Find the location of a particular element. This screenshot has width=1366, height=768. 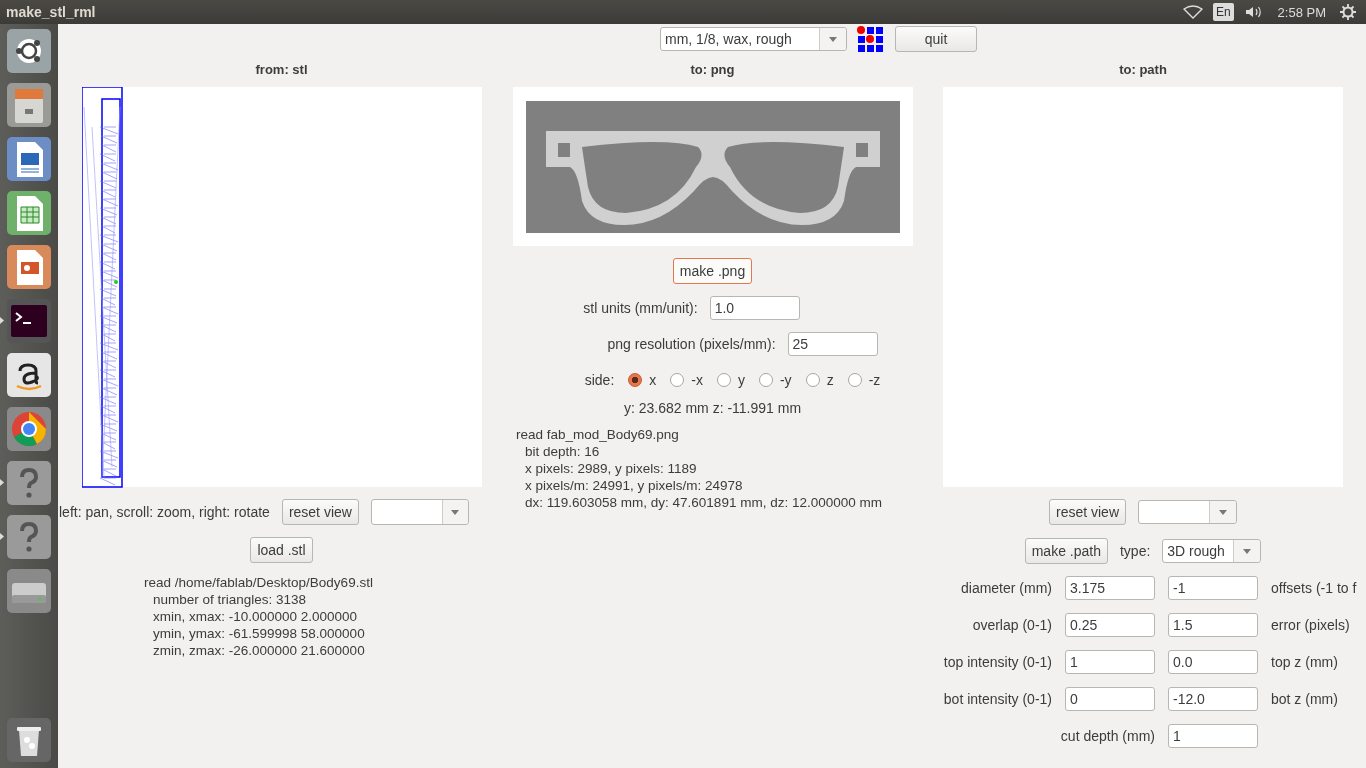

document-icon is located at coordinates (29, 159).